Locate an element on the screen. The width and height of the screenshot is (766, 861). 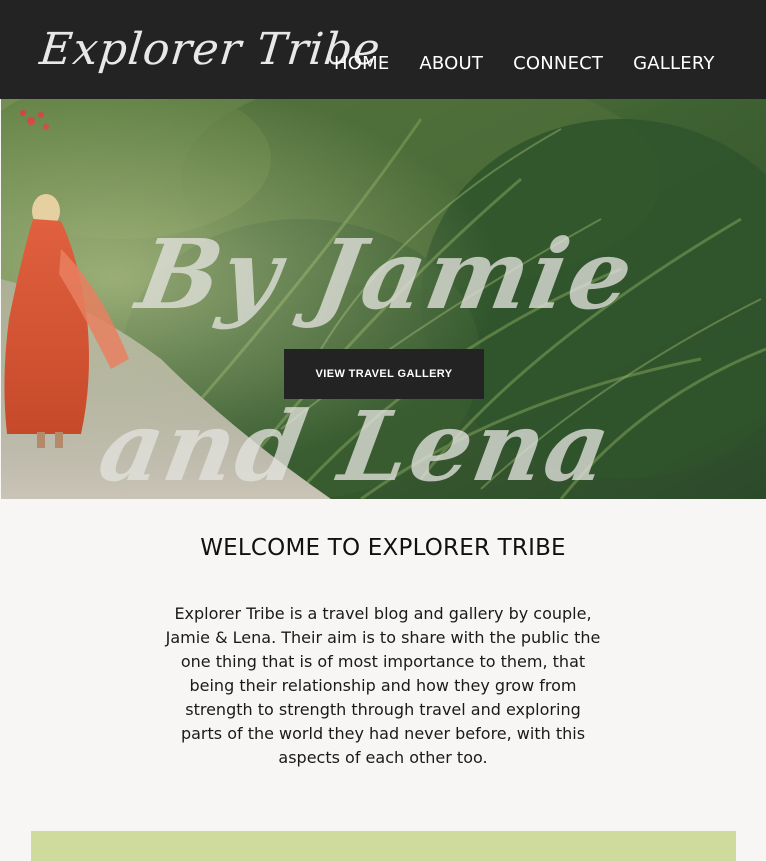
nav-connect: CONNECT is located at coordinates (558, 63).